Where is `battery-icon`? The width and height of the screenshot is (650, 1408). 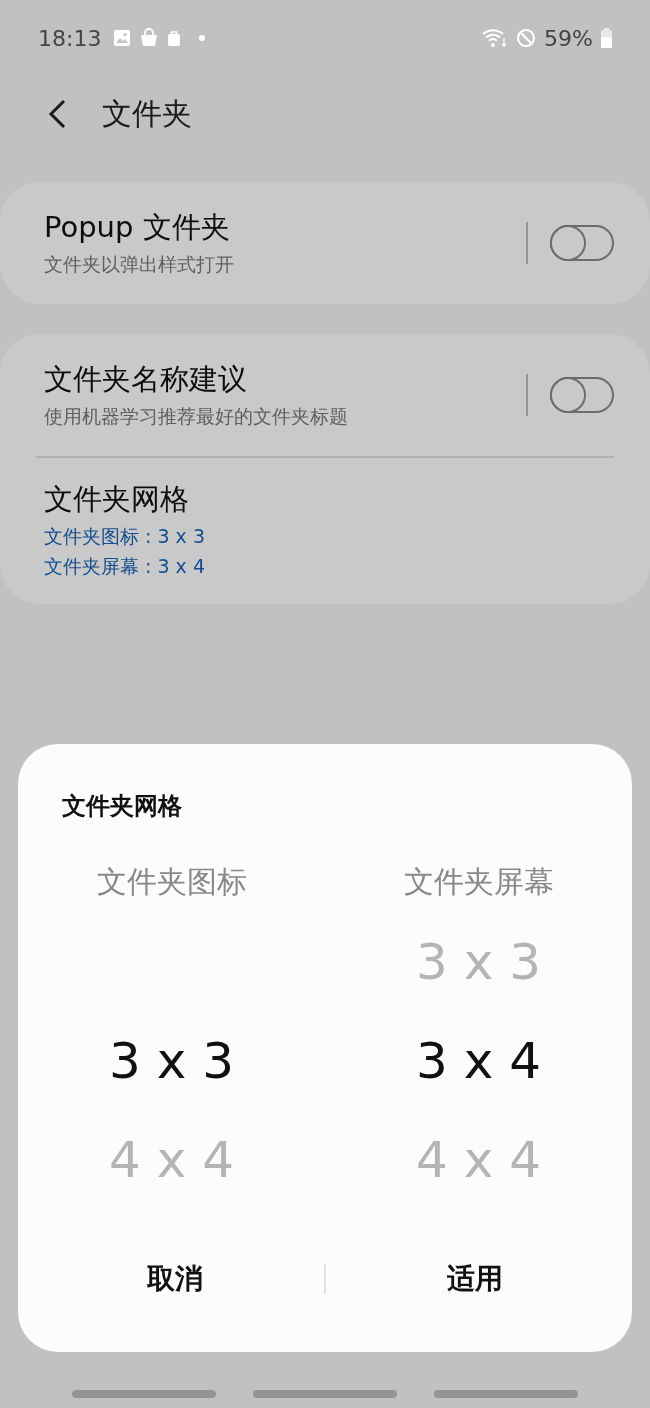 battery-icon is located at coordinates (606, 38).